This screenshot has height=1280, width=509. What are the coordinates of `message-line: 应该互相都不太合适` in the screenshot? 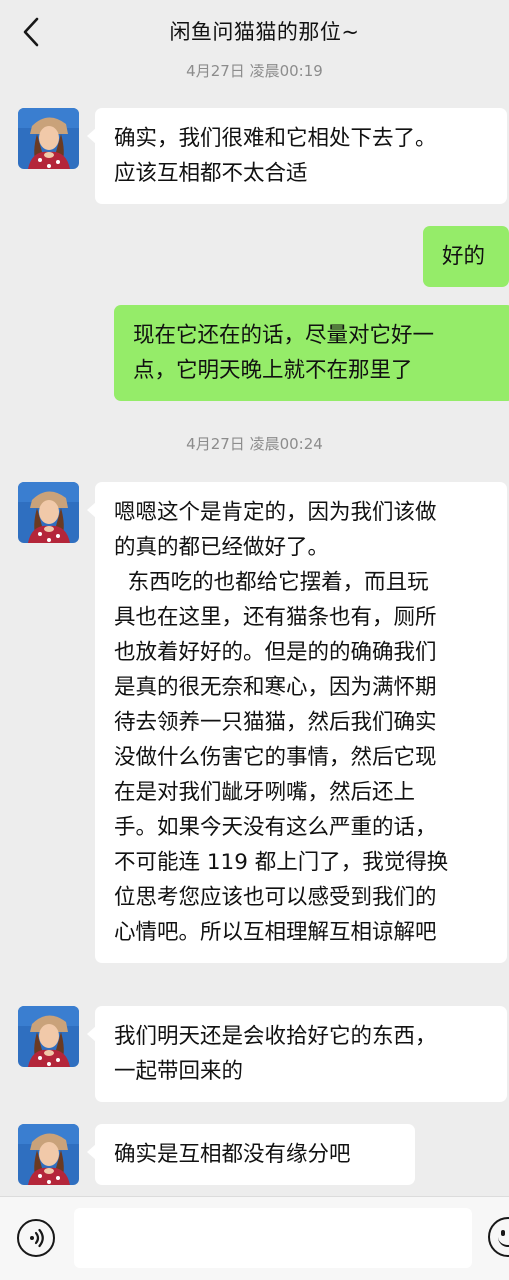 It's located at (211, 173).